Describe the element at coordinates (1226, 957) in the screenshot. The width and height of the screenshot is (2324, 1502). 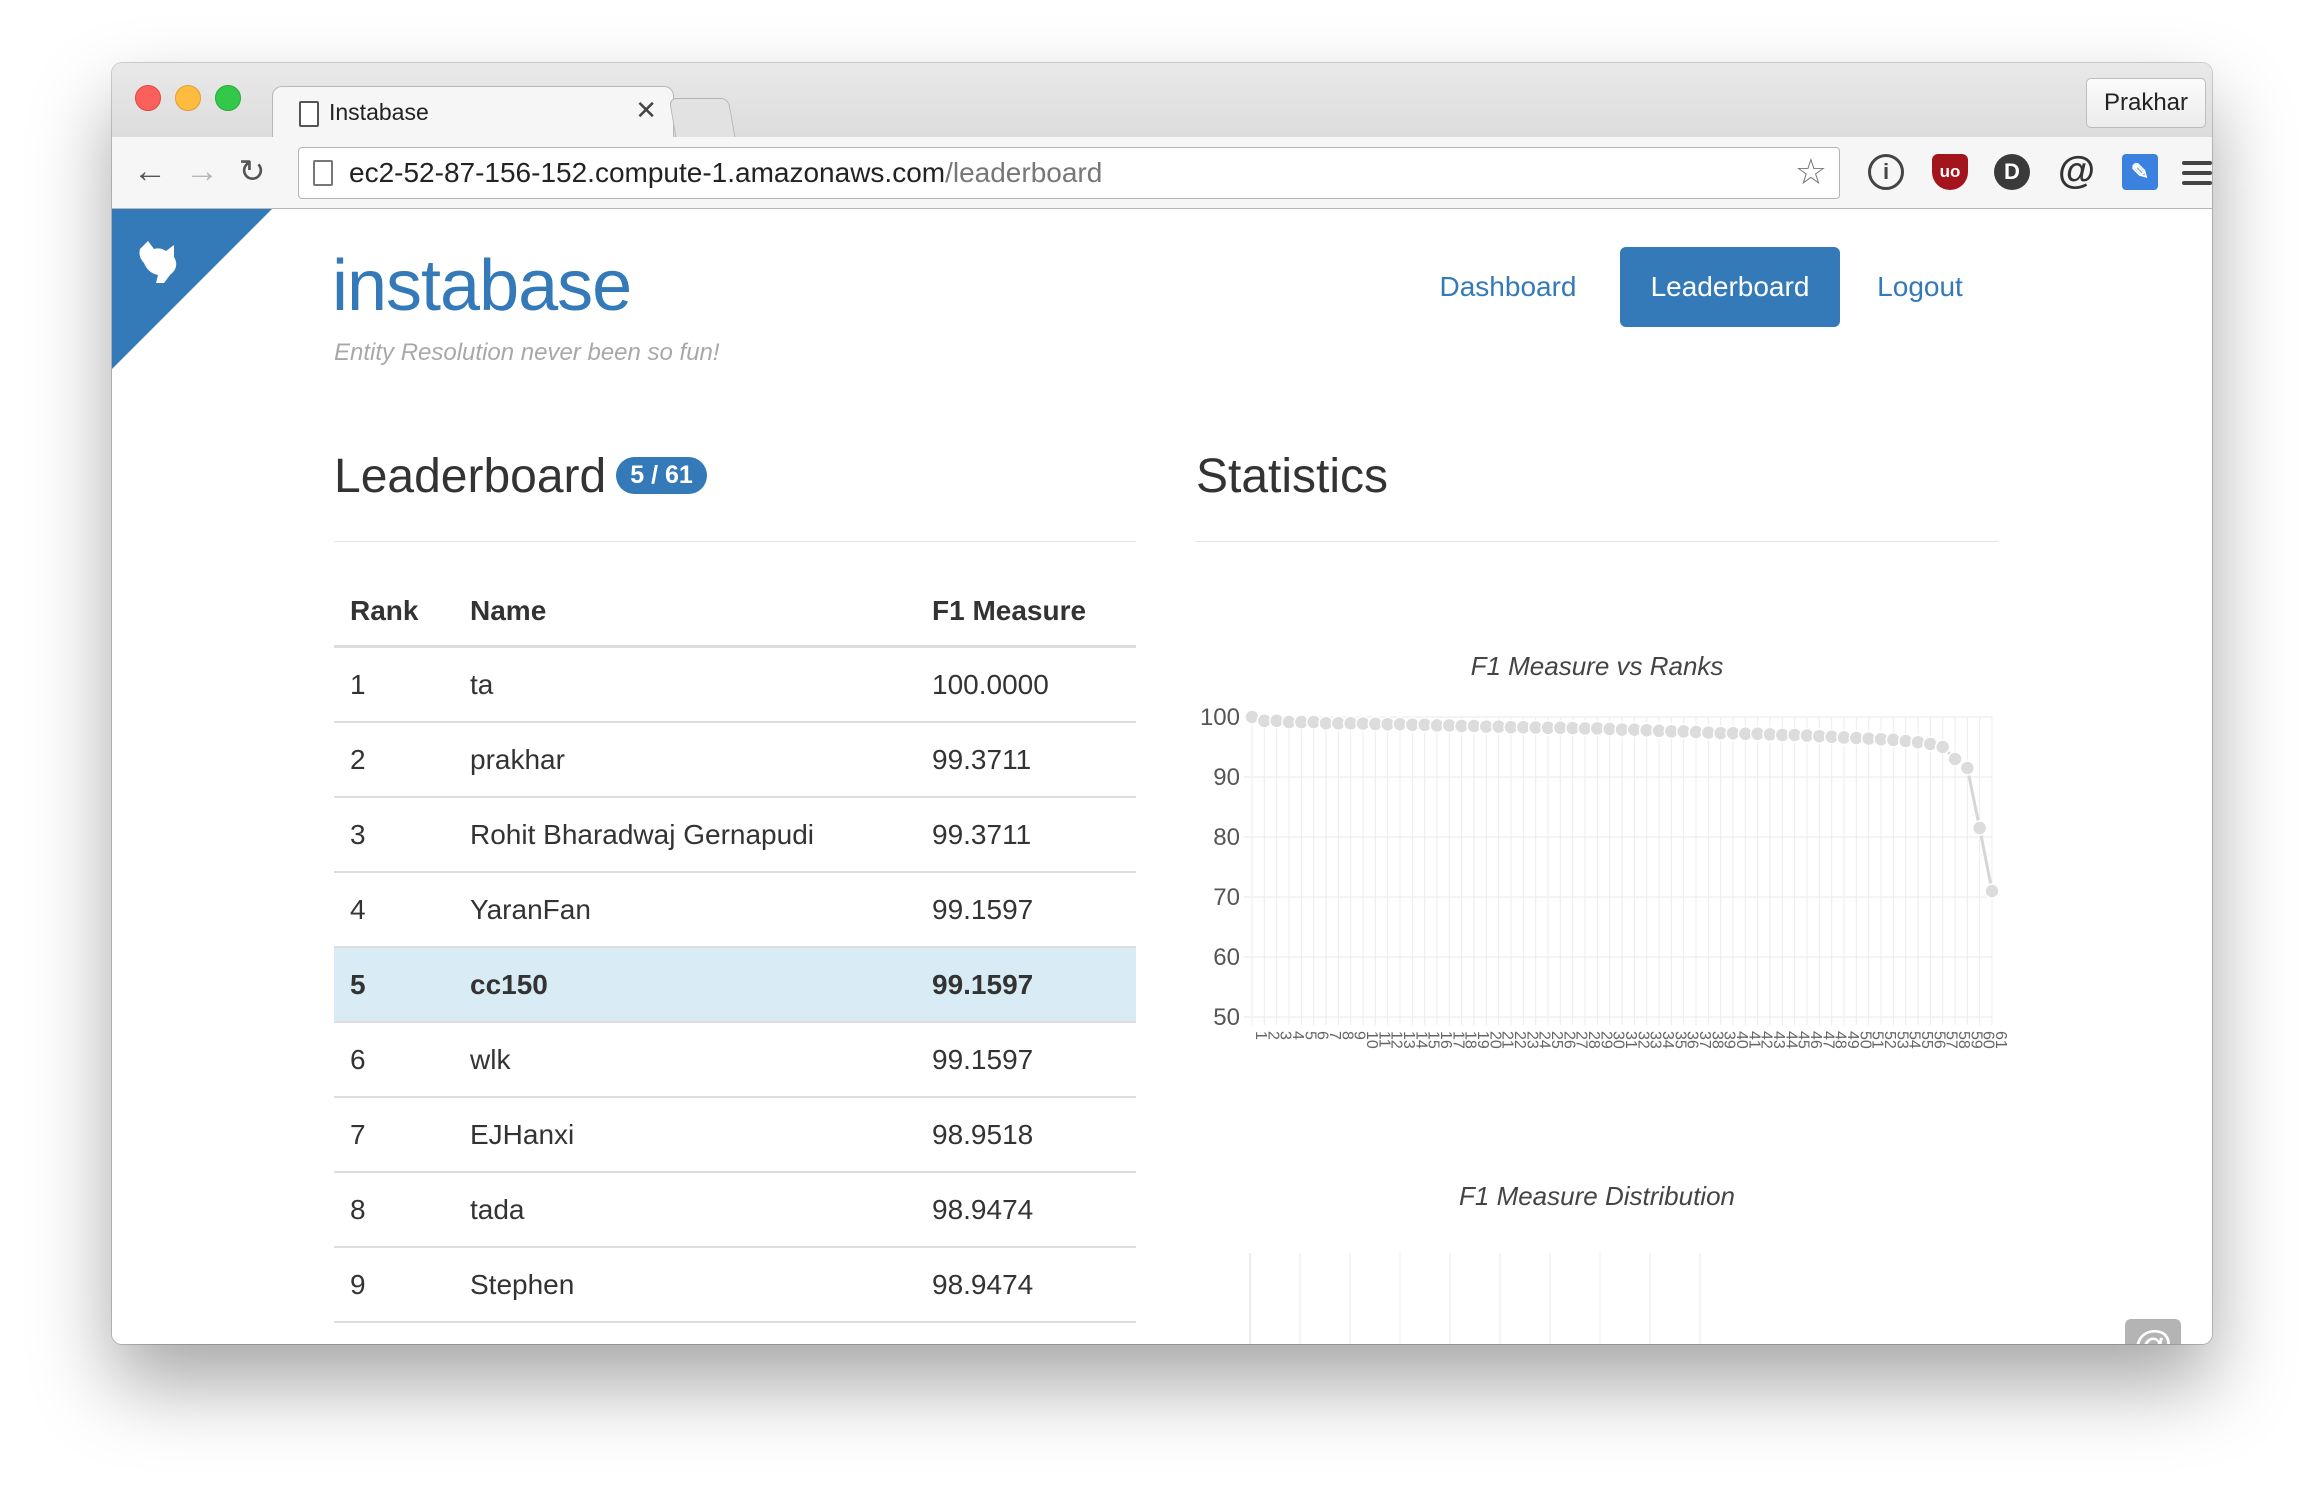
I see `y-tick-label: 60` at that location.